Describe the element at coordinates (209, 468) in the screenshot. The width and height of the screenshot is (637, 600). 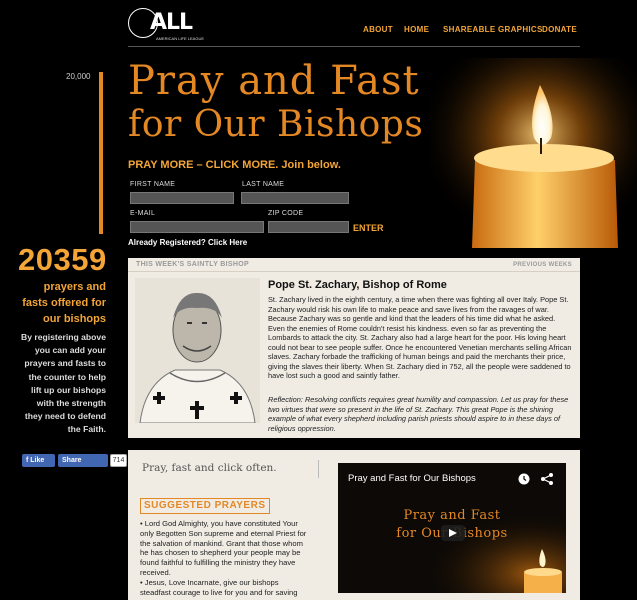
I see `pray-fast-click-heading: Pray, fast and click often.` at that location.